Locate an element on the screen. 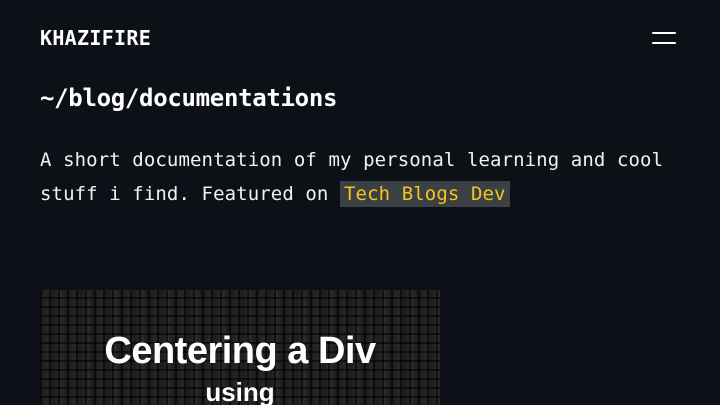 The image size is (720, 405). site-logo: KHAZIFIRE is located at coordinates (95, 38).